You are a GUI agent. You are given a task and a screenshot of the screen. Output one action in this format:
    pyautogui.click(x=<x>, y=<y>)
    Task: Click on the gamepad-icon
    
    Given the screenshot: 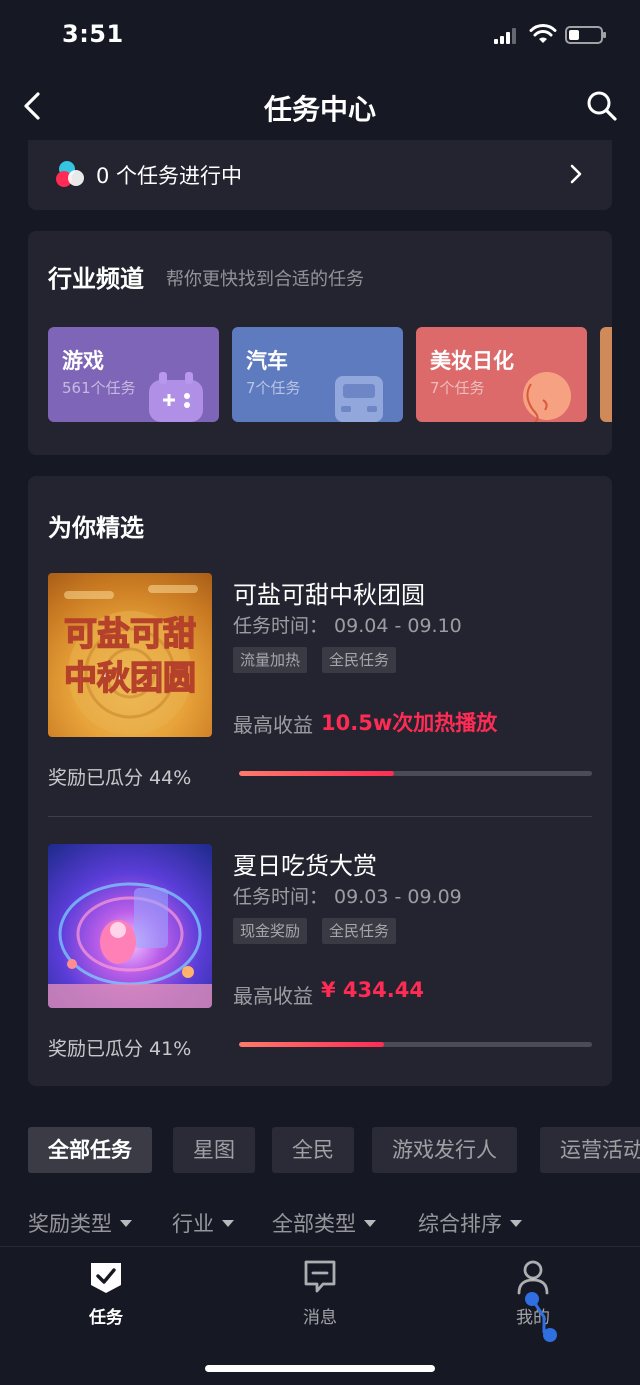 What is the action you would take?
    pyautogui.click(x=176, y=397)
    